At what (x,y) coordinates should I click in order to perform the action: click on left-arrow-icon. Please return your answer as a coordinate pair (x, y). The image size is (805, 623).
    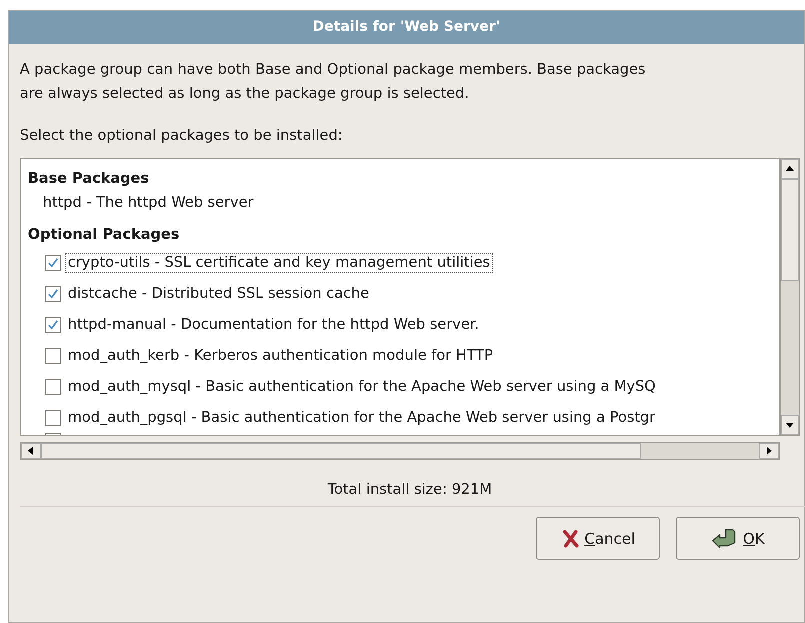
    Looking at the image, I should click on (31, 451).